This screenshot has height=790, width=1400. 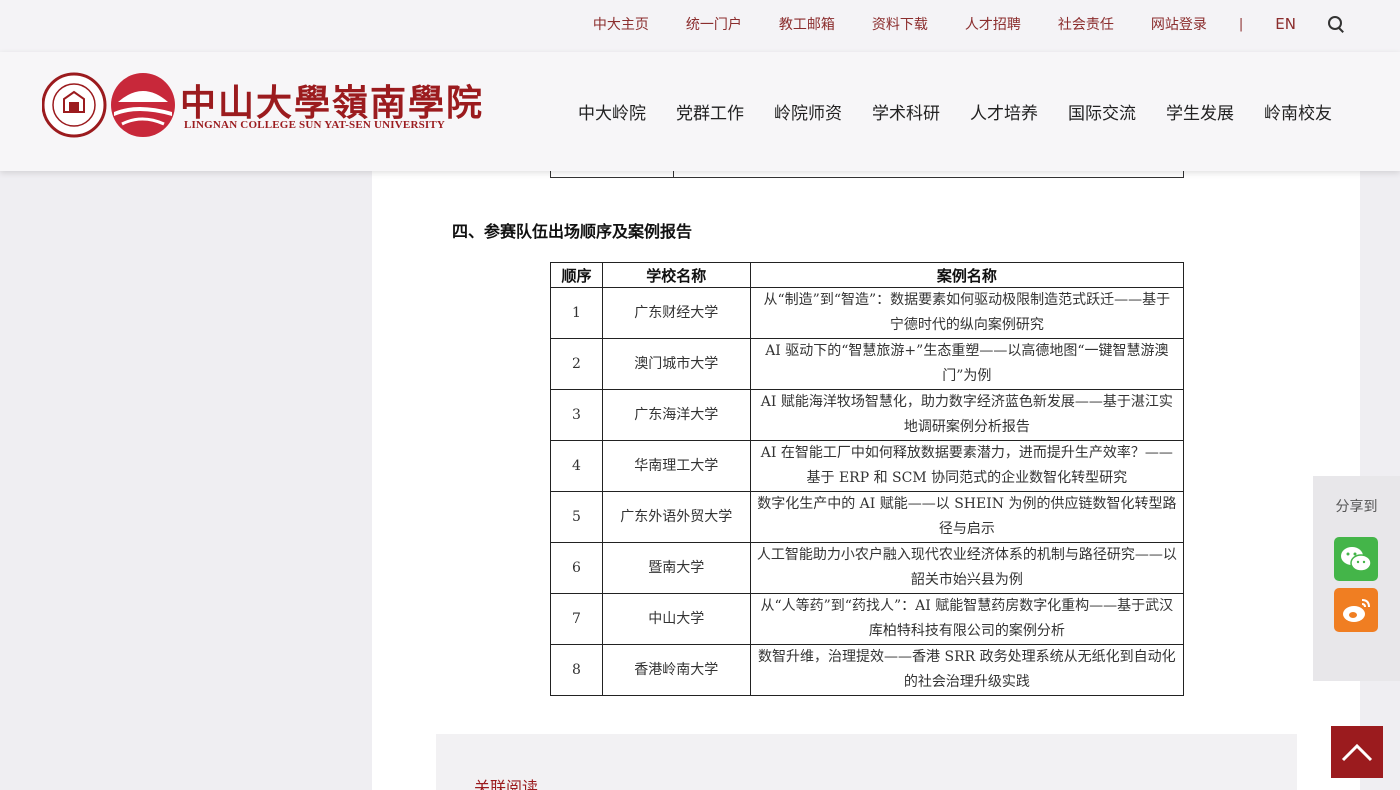 What do you see at coordinates (1179, 24) in the screenshot?
I see `utility-link-login: 网站登录` at bounding box center [1179, 24].